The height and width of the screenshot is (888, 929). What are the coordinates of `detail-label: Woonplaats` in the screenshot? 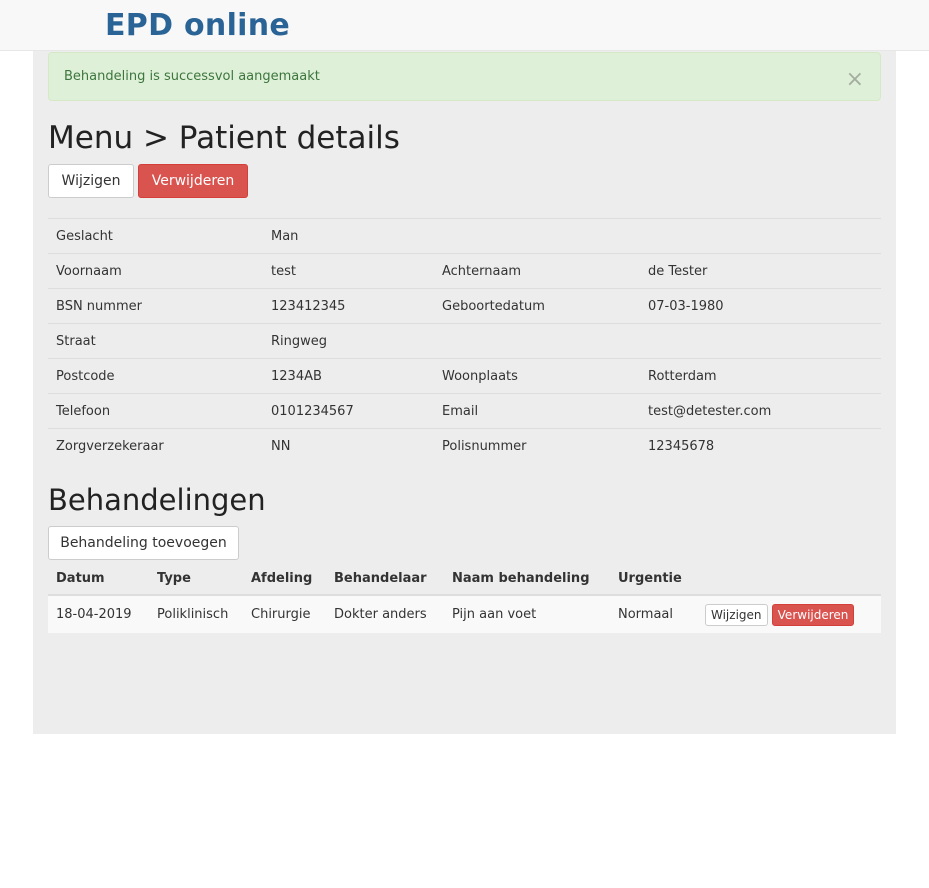 It's located at (537, 376).